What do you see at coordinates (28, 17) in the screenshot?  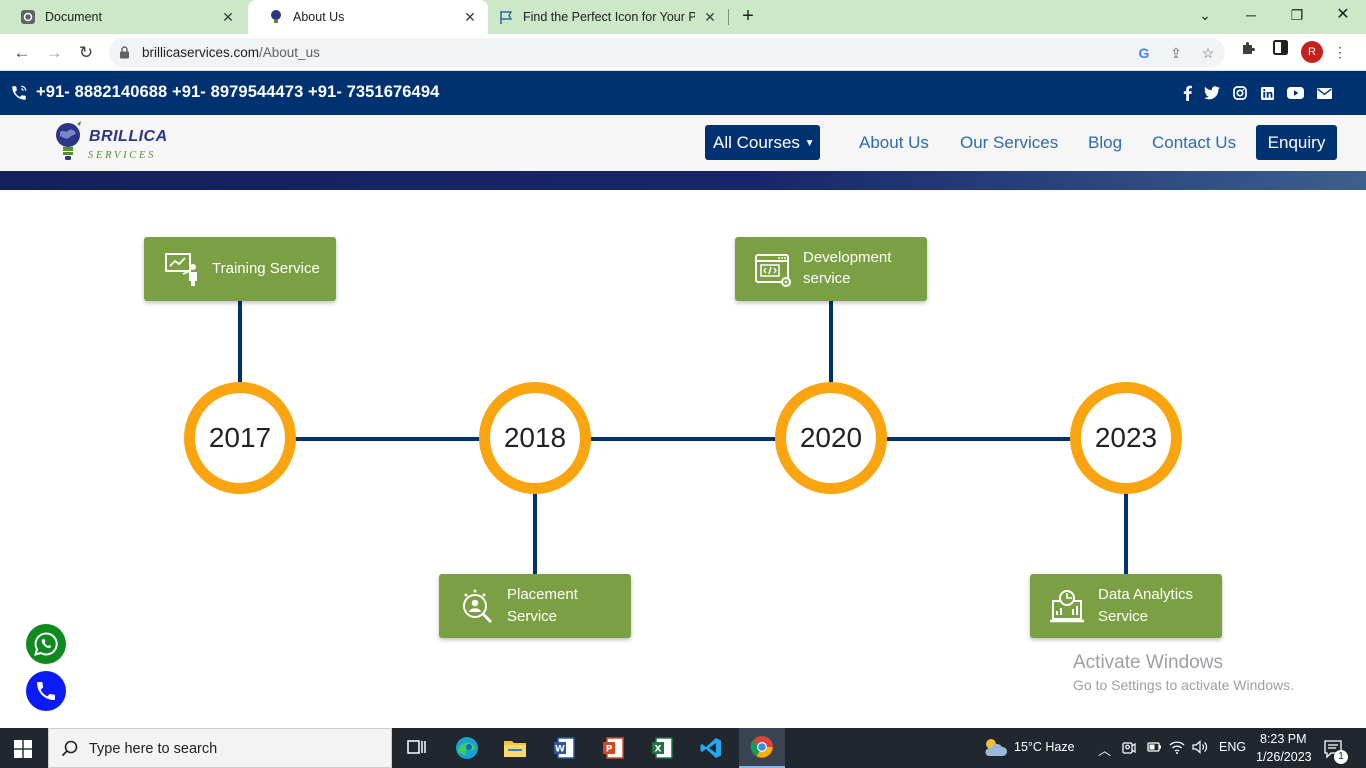 I see `document-tab-icon` at bounding box center [28, 17].